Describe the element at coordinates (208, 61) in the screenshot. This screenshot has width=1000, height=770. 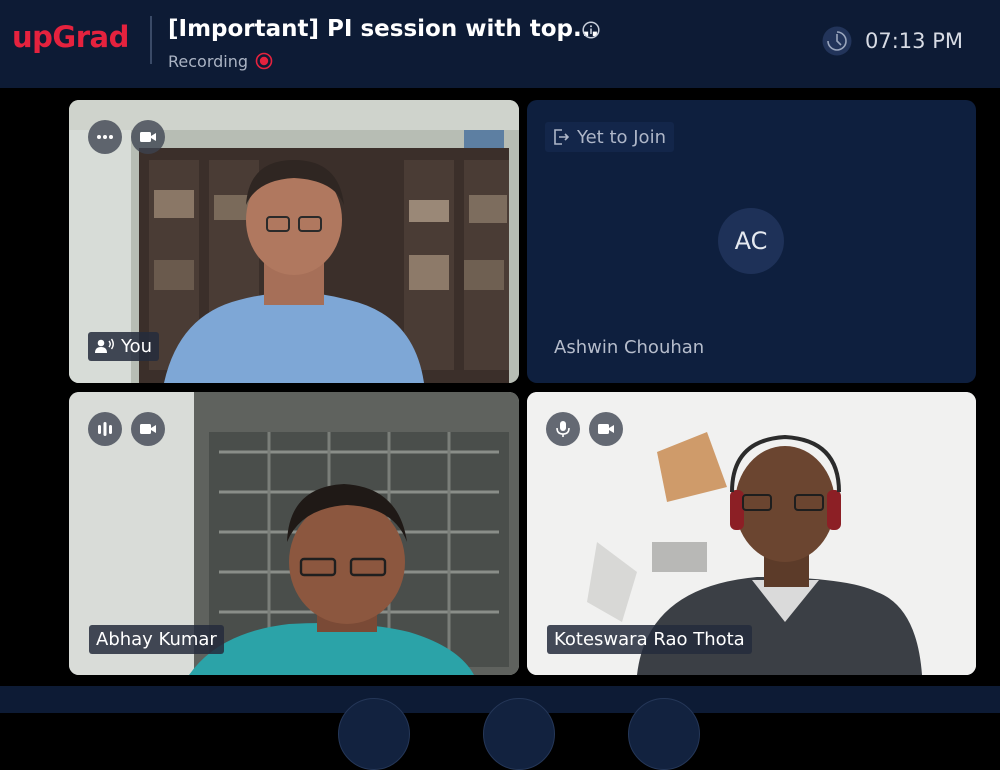
I see `recording-label: Recording` at that location.